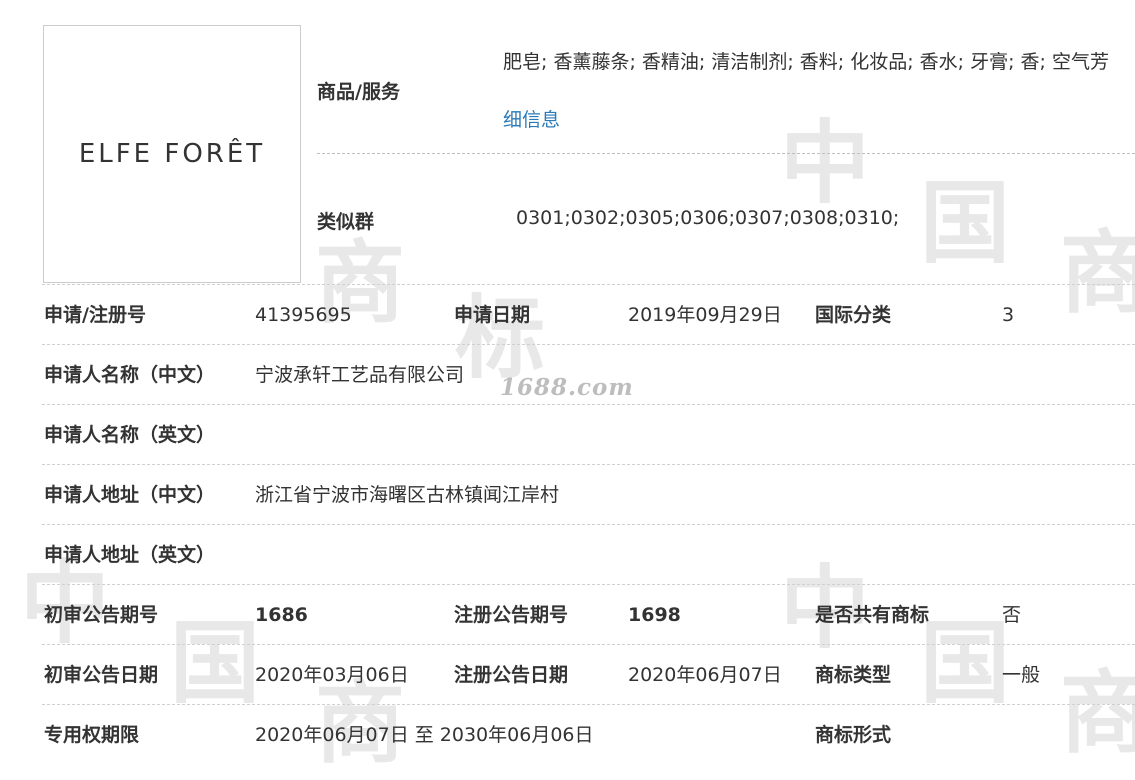 The height and width of the screenshot is (780, 1135). What do you see at coordinates (588, 314) in the screenshot?
I see `table-row: 申请/注册号 41395695 申请日期 2019年09月29日 国际分类 3` at bounding box center [588, 314].